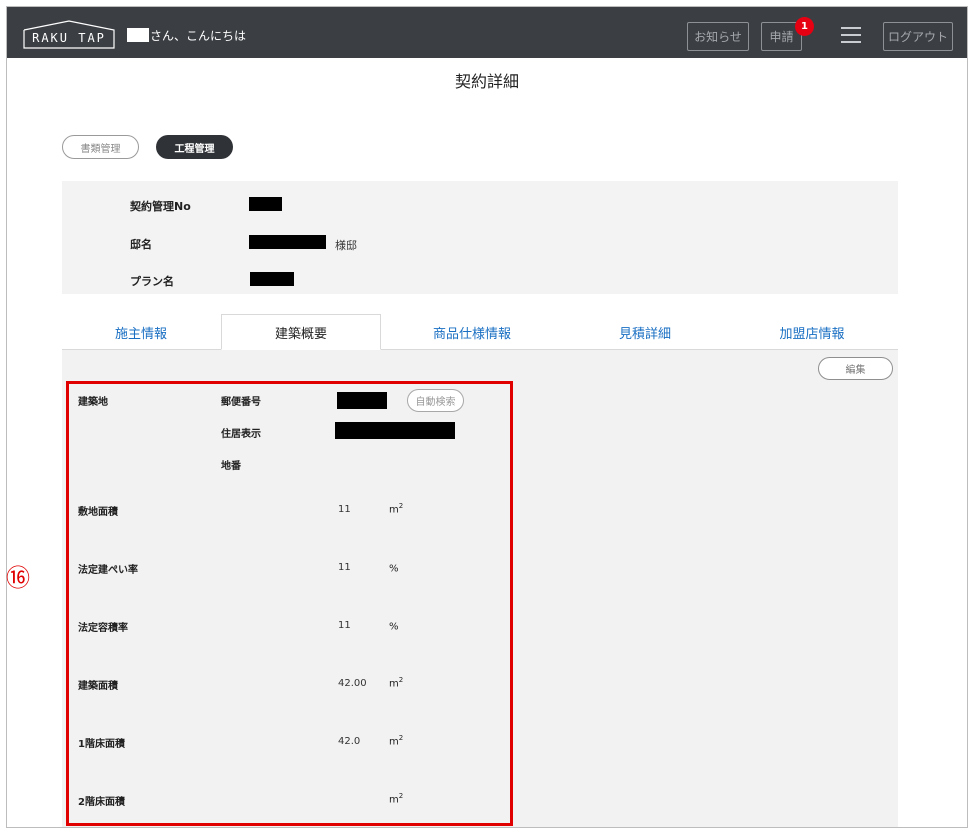 This screenshot has height=829, width=973. I want to click on top-header: RAKU TAP さん、こんにちは お知らせ 申請 1 ログアウト, so click(487, 32).